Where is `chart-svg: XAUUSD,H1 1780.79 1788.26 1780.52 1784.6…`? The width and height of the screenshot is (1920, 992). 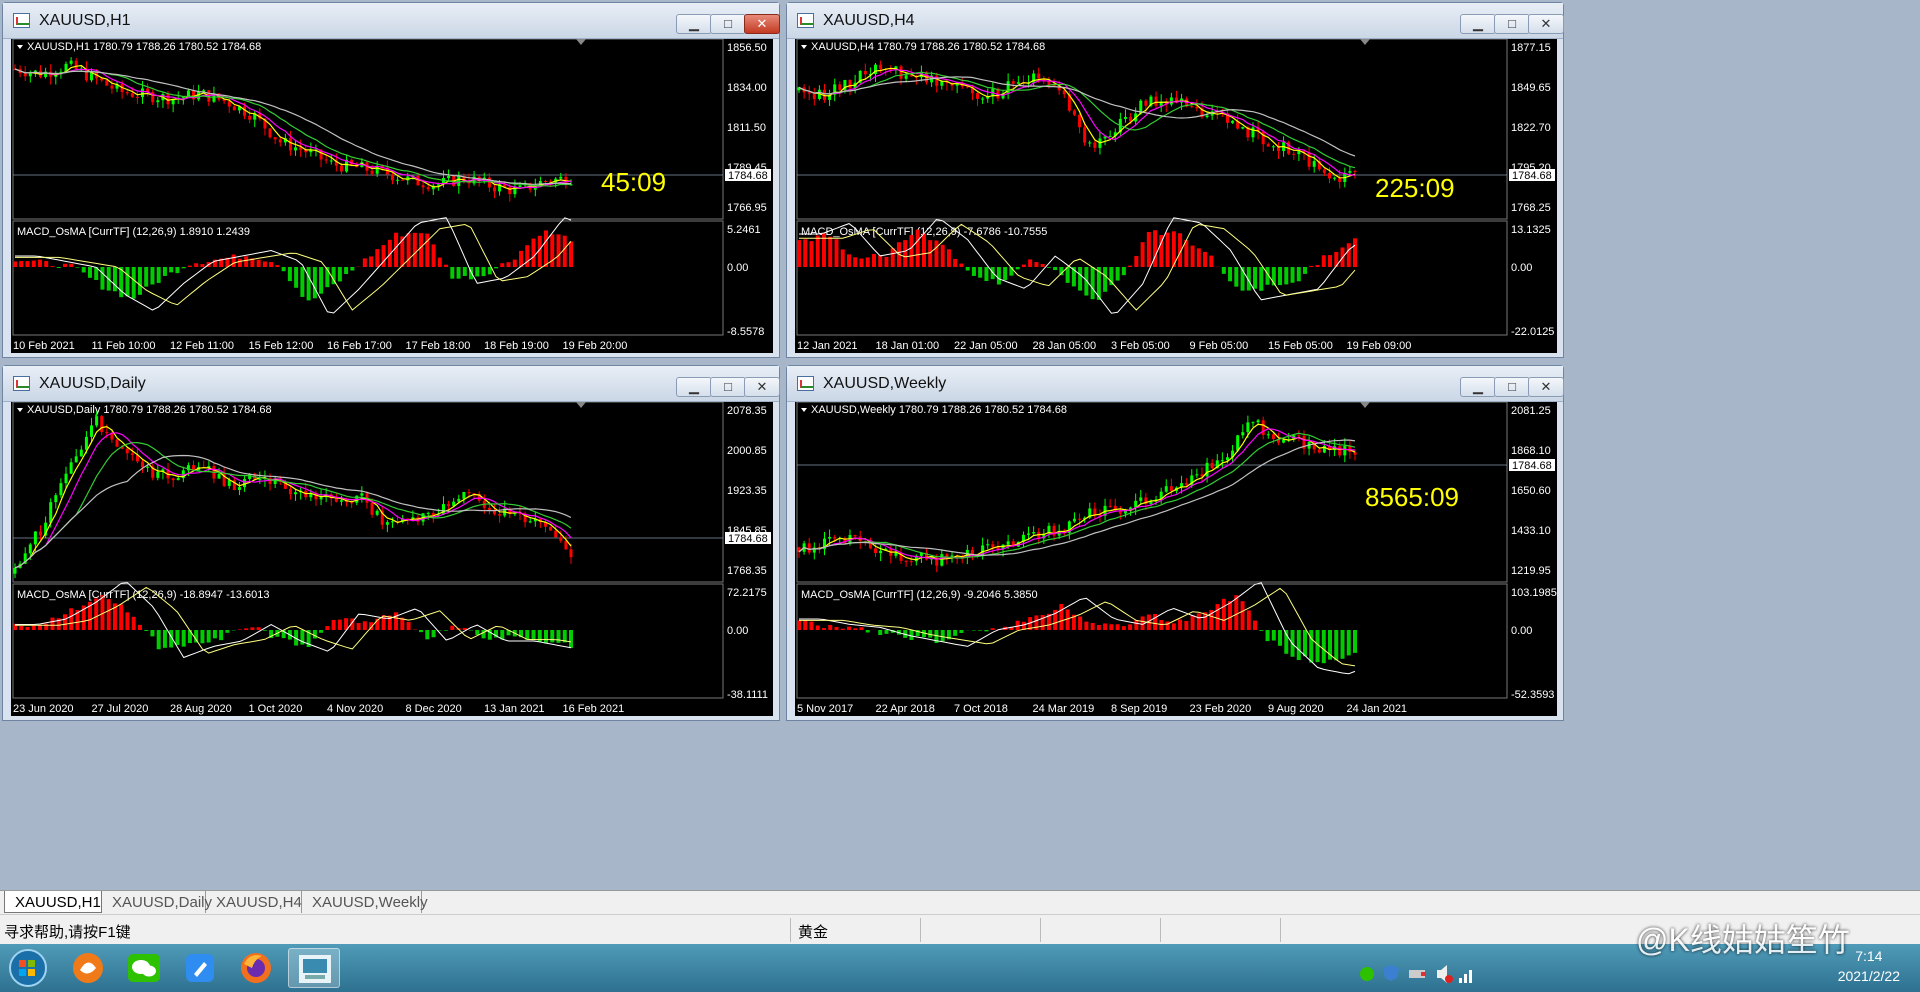
chart-svg: XAUUSD,H1 1780.79 1788.26 1780.52 1784.6… is located at coordinates (392, 195).